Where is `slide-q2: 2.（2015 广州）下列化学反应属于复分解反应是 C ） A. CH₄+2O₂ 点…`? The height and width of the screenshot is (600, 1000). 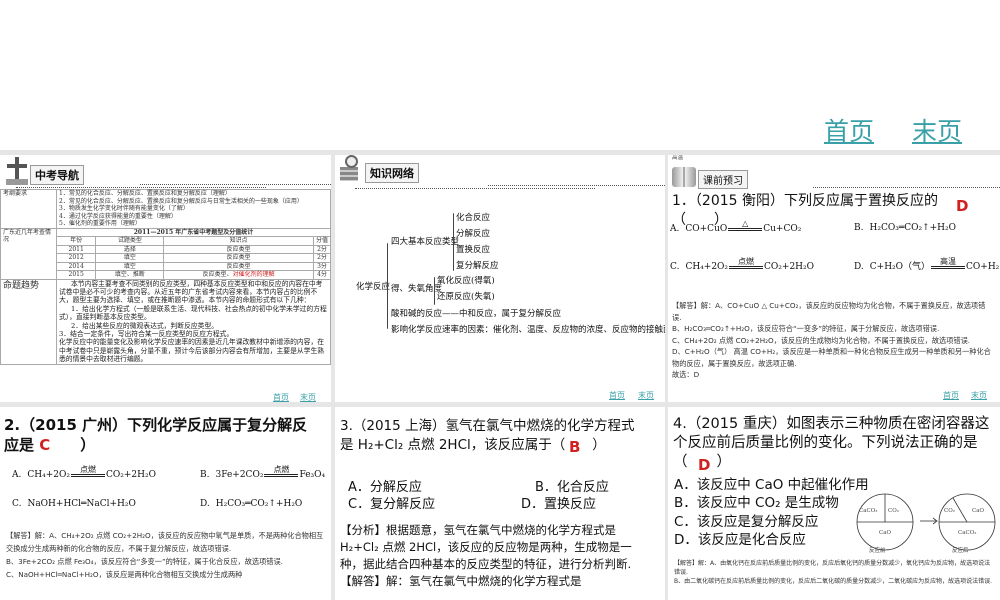
slide-q2: 2.（2015 广州）下列化学反应属于复分解反应是 C ） A. CH₄+2O₂ 点… is located at coordinates (165, 503).